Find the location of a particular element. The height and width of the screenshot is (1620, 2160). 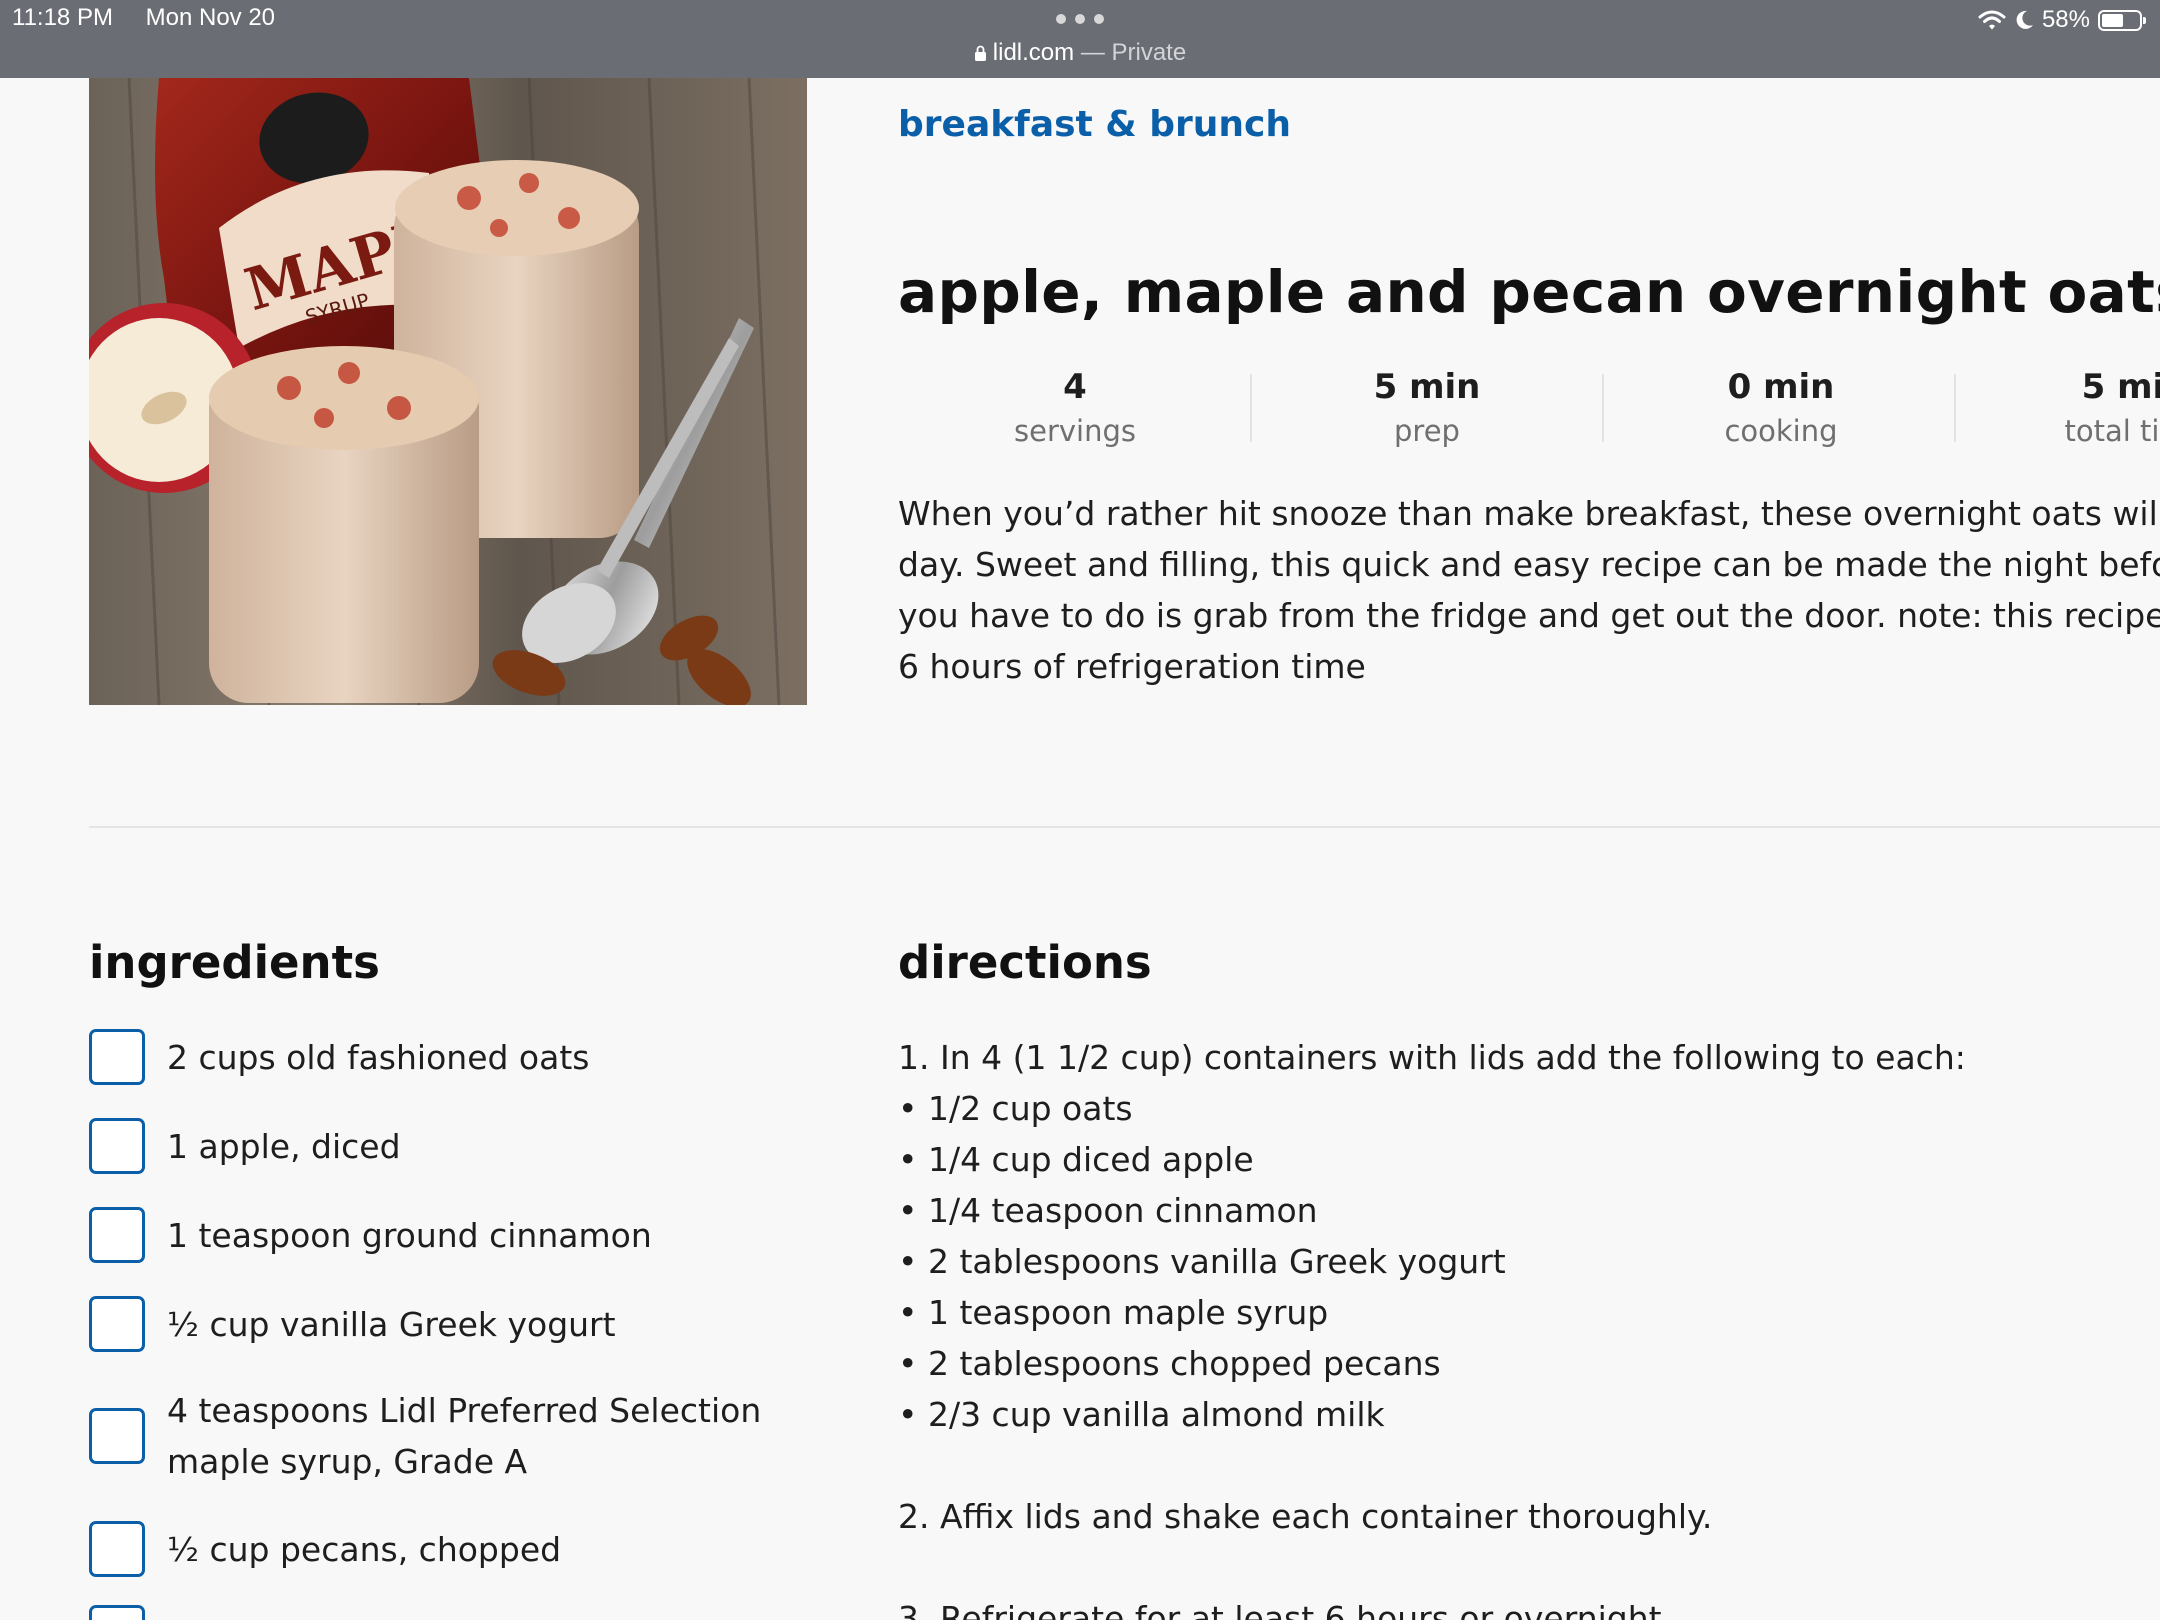

stat-label: servings is located at coordinates (1075, 431).